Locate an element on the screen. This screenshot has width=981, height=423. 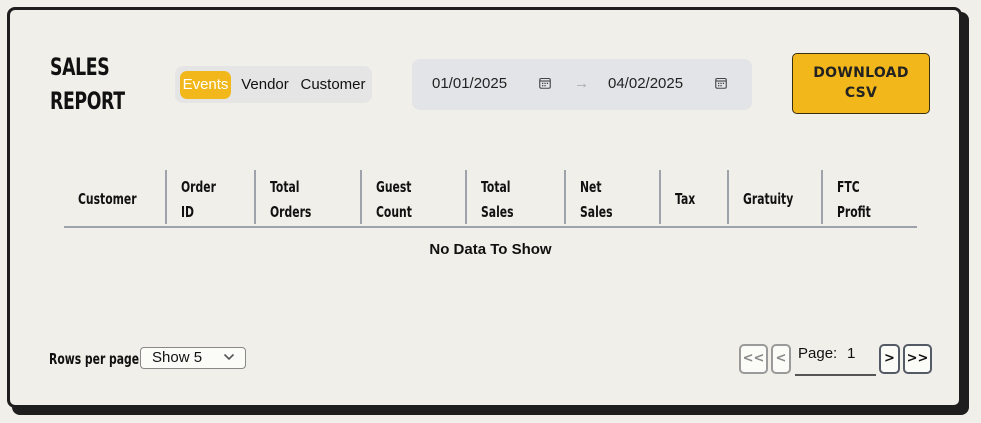
column-label: Order ID is located at coordinates (198, 199).